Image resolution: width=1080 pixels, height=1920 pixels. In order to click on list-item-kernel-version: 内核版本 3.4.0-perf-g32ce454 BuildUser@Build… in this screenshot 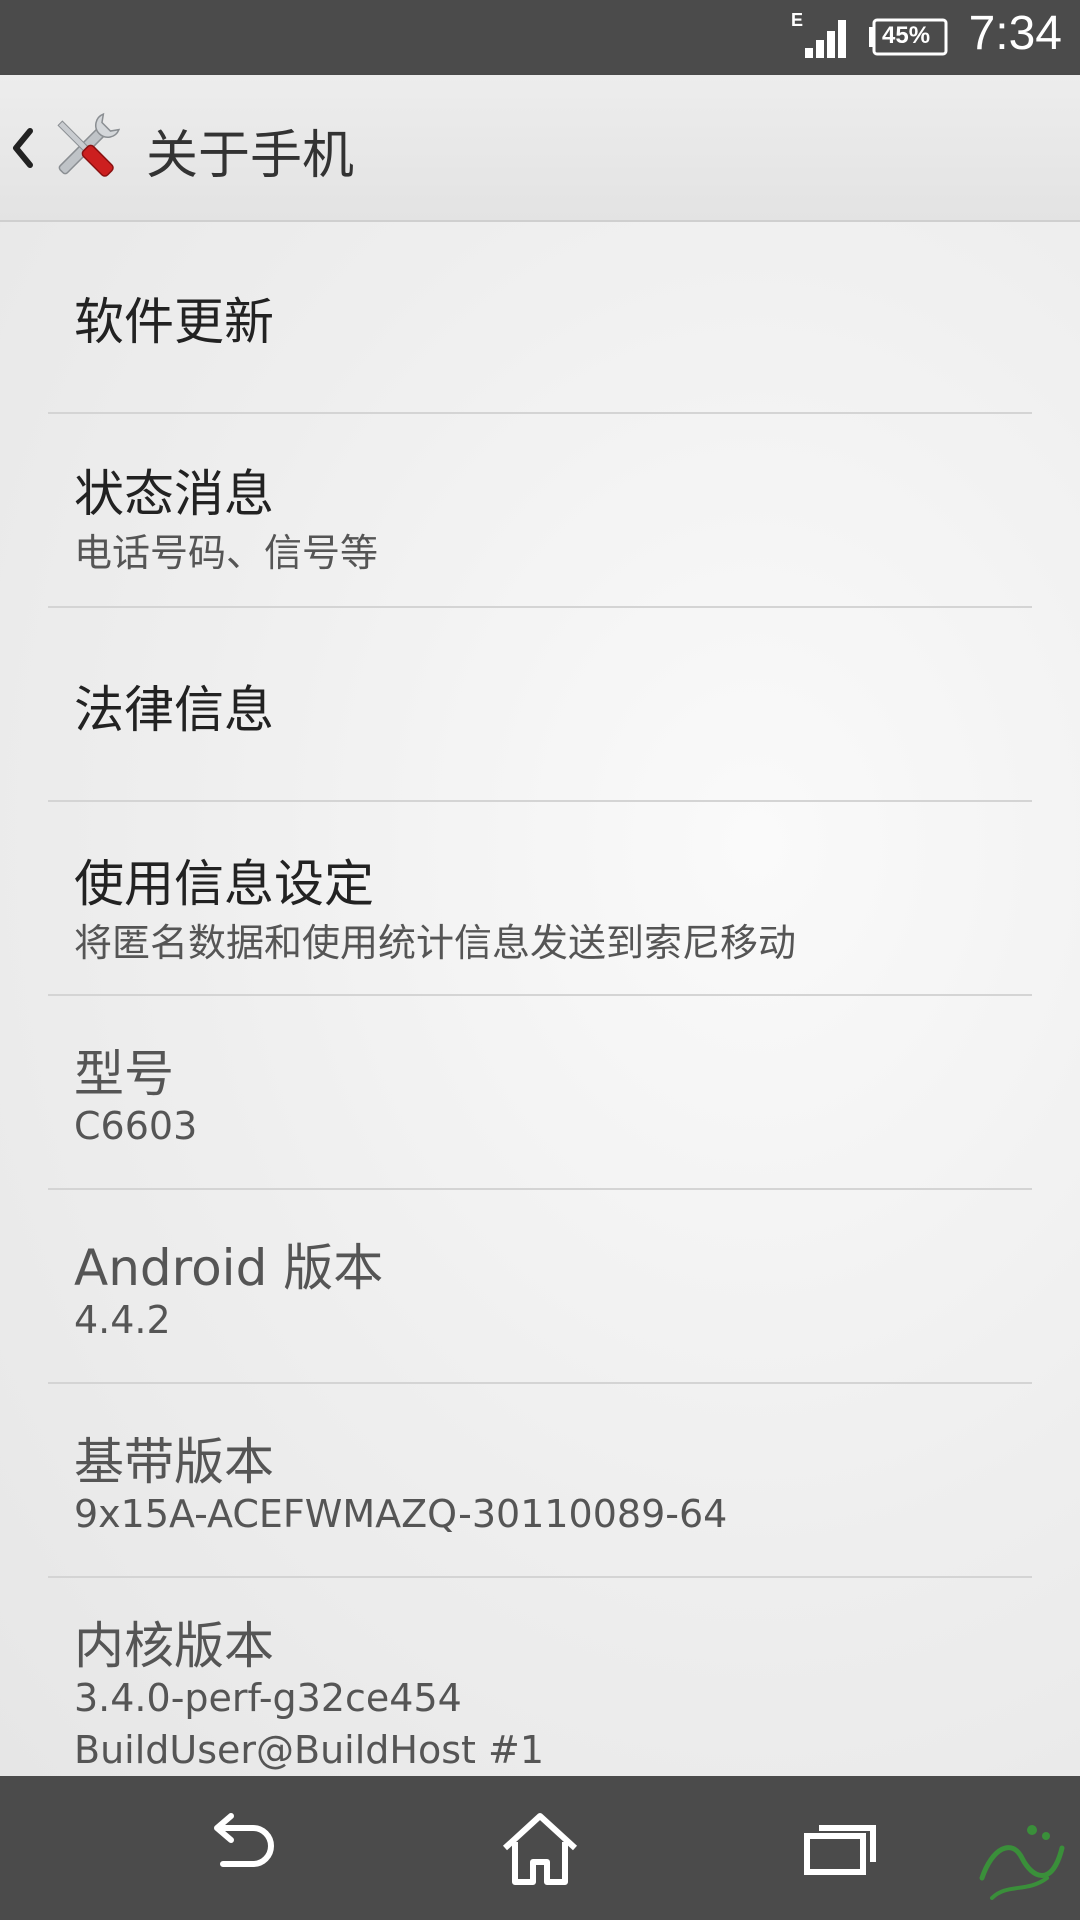, I will do `click(540, 1677)`.